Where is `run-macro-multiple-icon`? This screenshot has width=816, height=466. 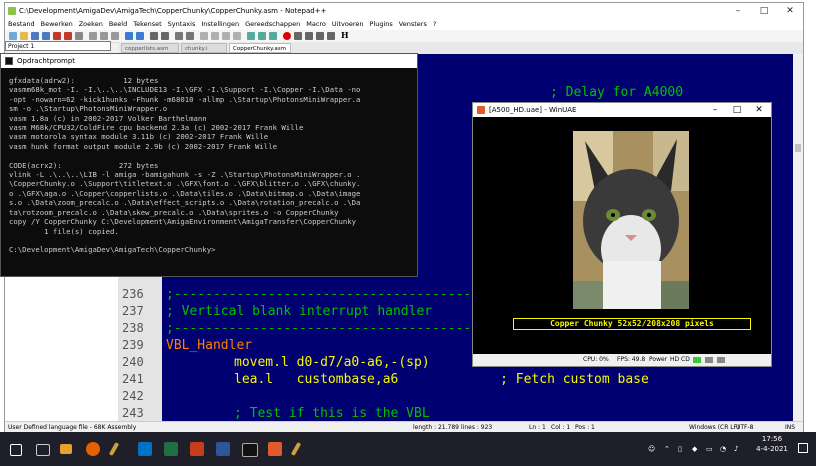
run-macro-multiple-icon is located at coordinates (320, 36).